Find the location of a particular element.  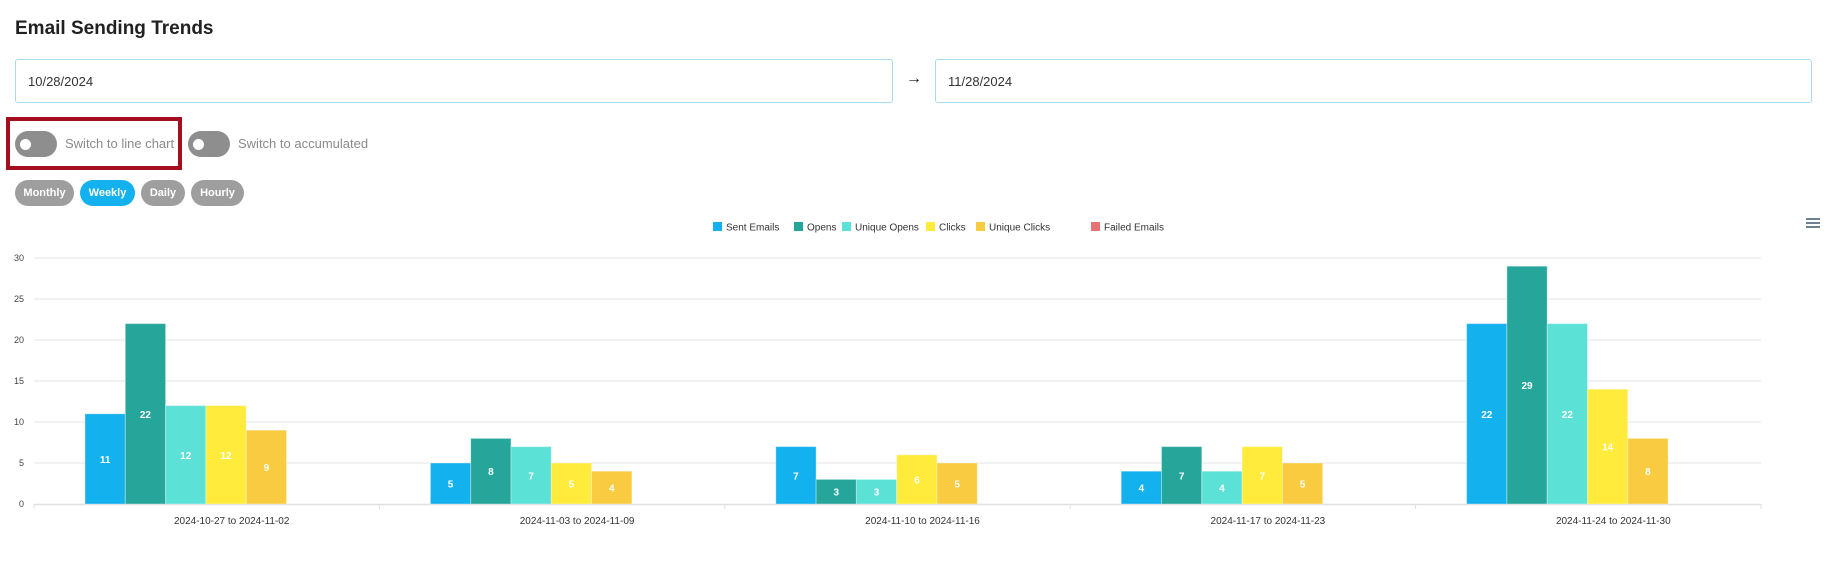

arrow-right-icon: → is located at coordinates (914, 78).